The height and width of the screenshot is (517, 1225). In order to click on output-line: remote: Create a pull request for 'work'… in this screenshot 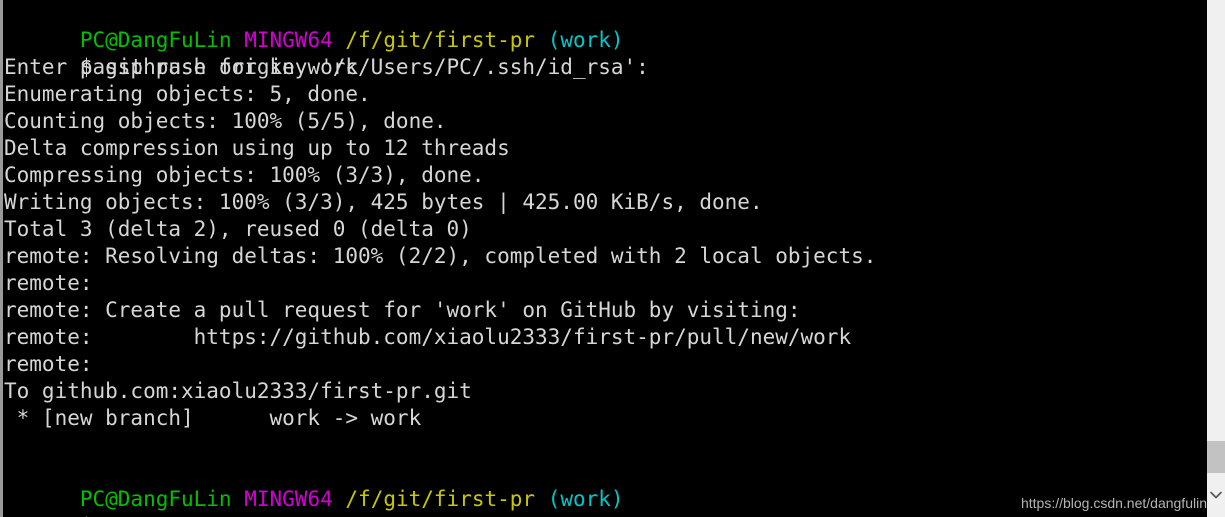, I will do `click(402, 310)`.